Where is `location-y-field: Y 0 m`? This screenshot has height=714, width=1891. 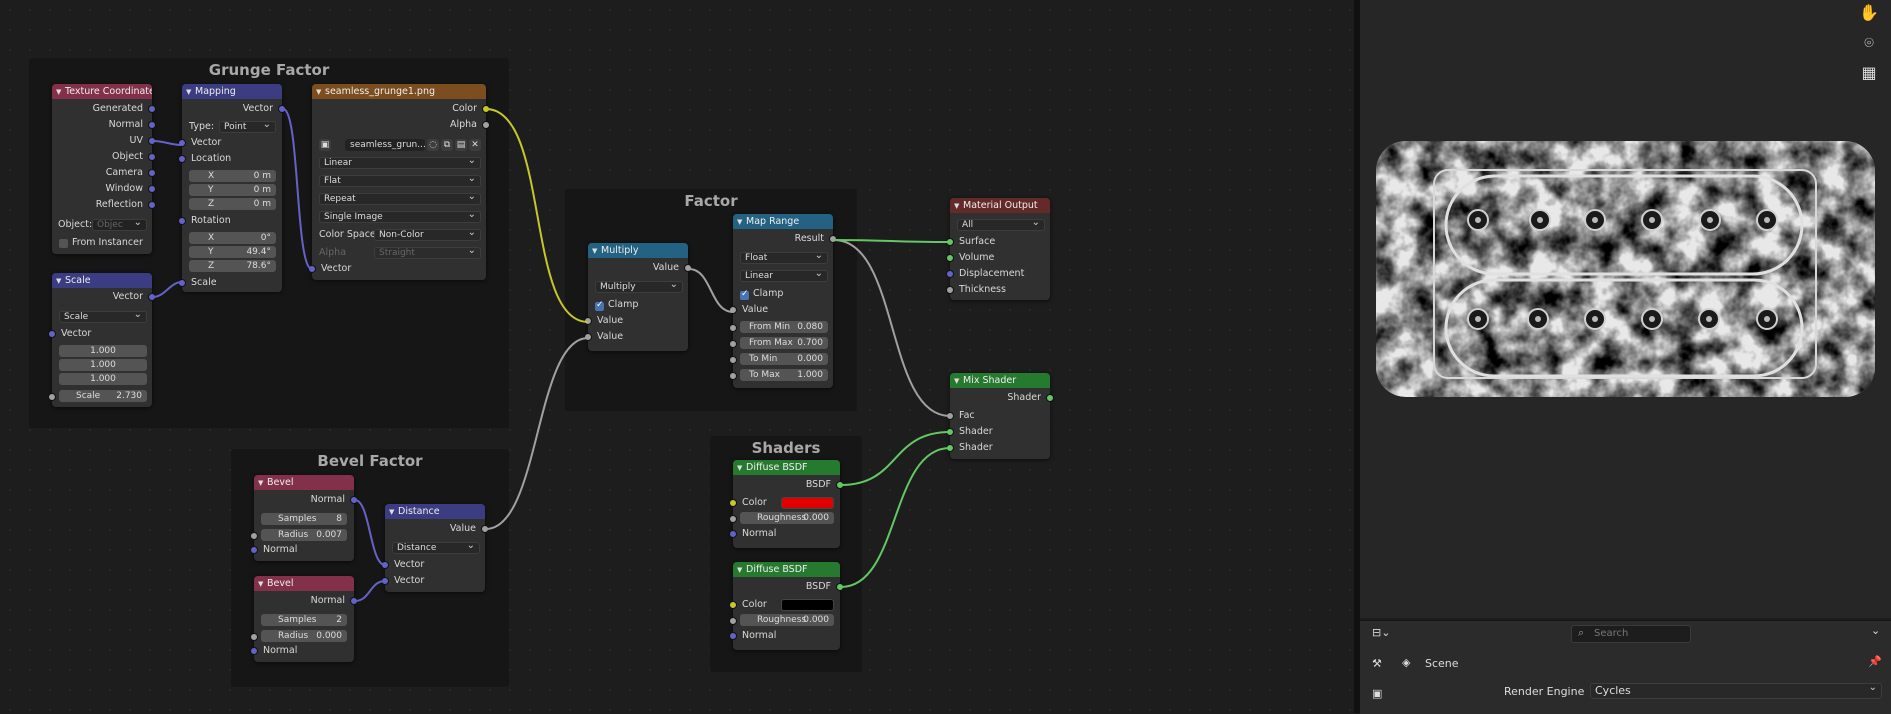 location-y-field: Y 0 m is located at coordinates (232, 190).